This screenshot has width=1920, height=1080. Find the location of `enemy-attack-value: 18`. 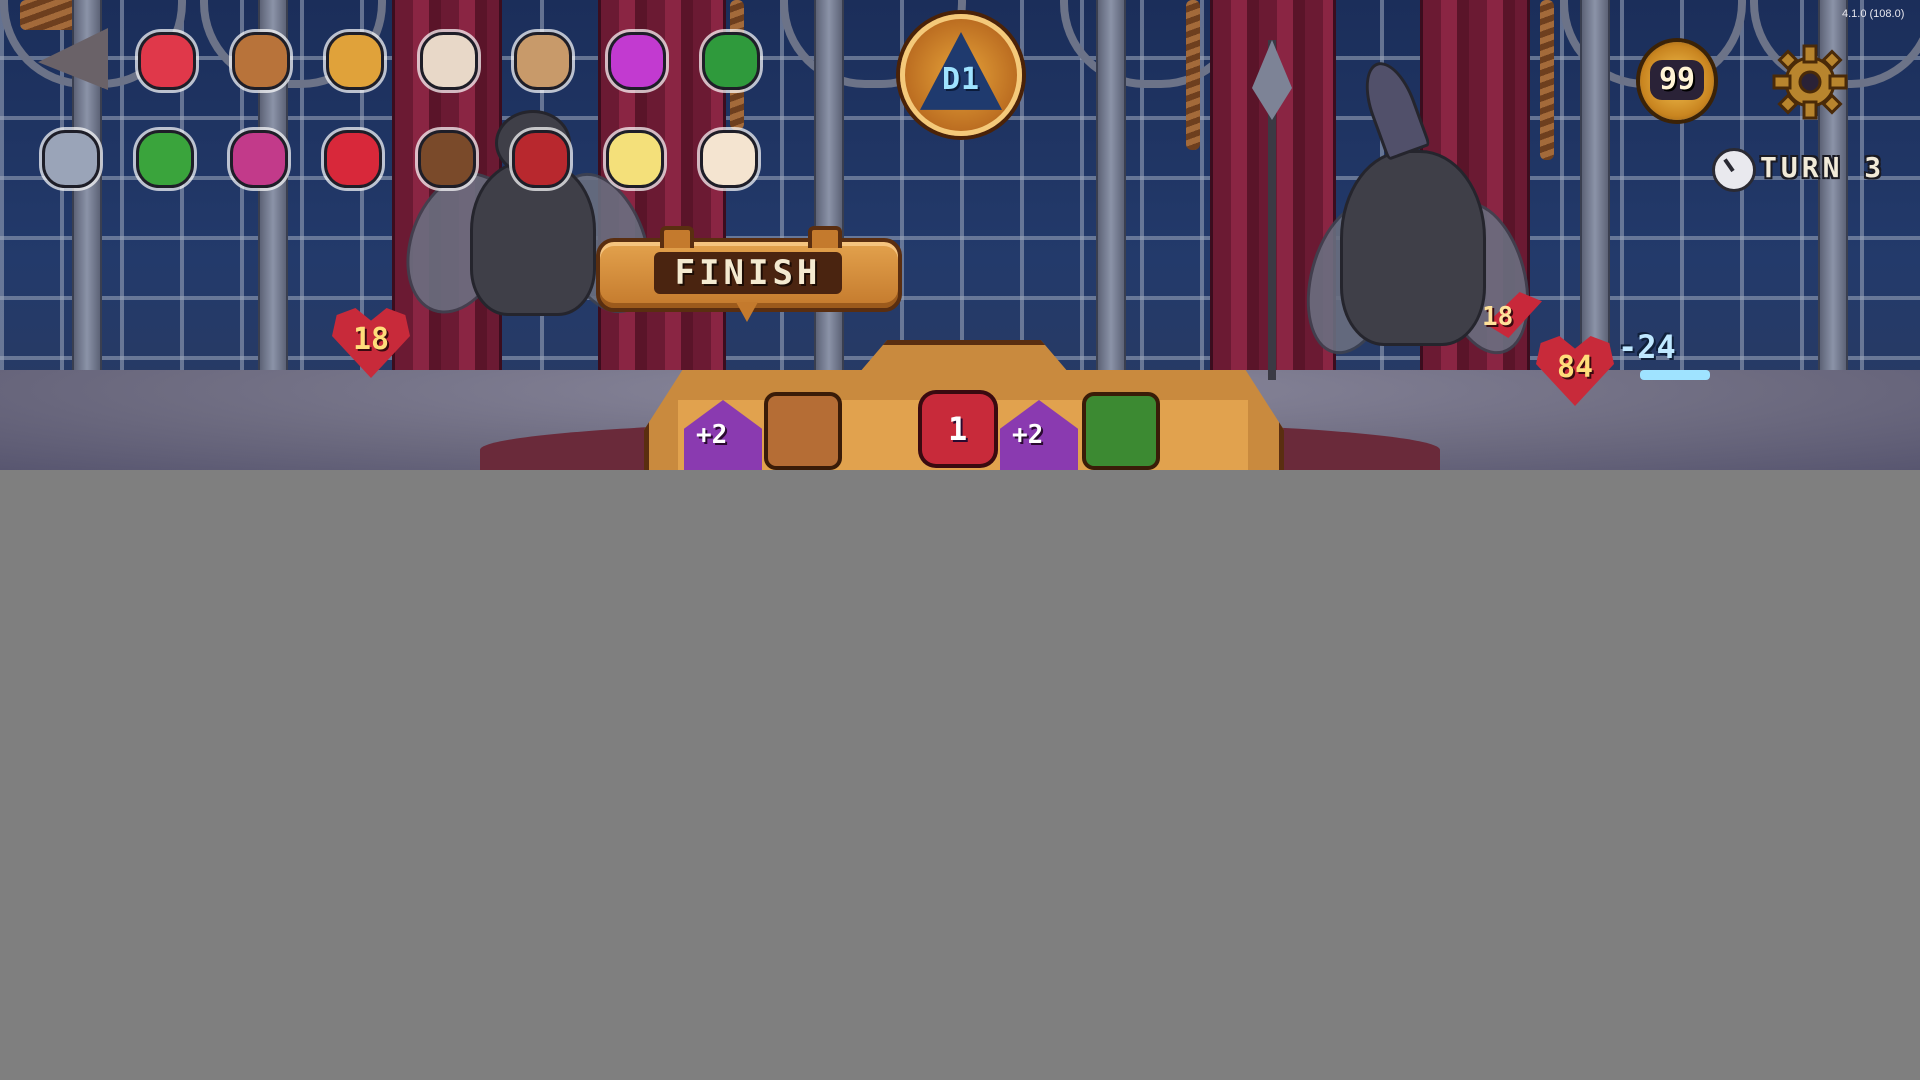

enemy-attack-value: 18 is located at coordinates (1498, 317).